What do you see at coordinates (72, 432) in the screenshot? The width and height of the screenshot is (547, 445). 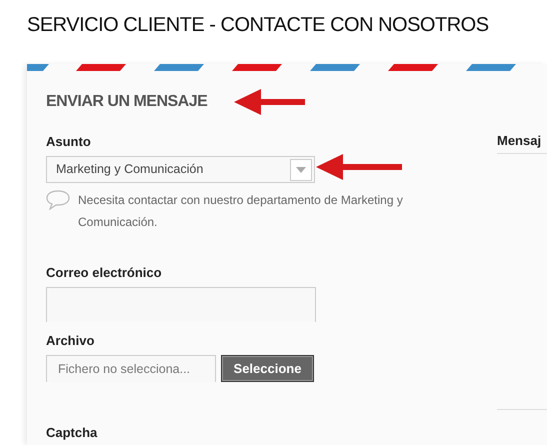 I see `field-label: Captcha` at bounding box center [72, 432].